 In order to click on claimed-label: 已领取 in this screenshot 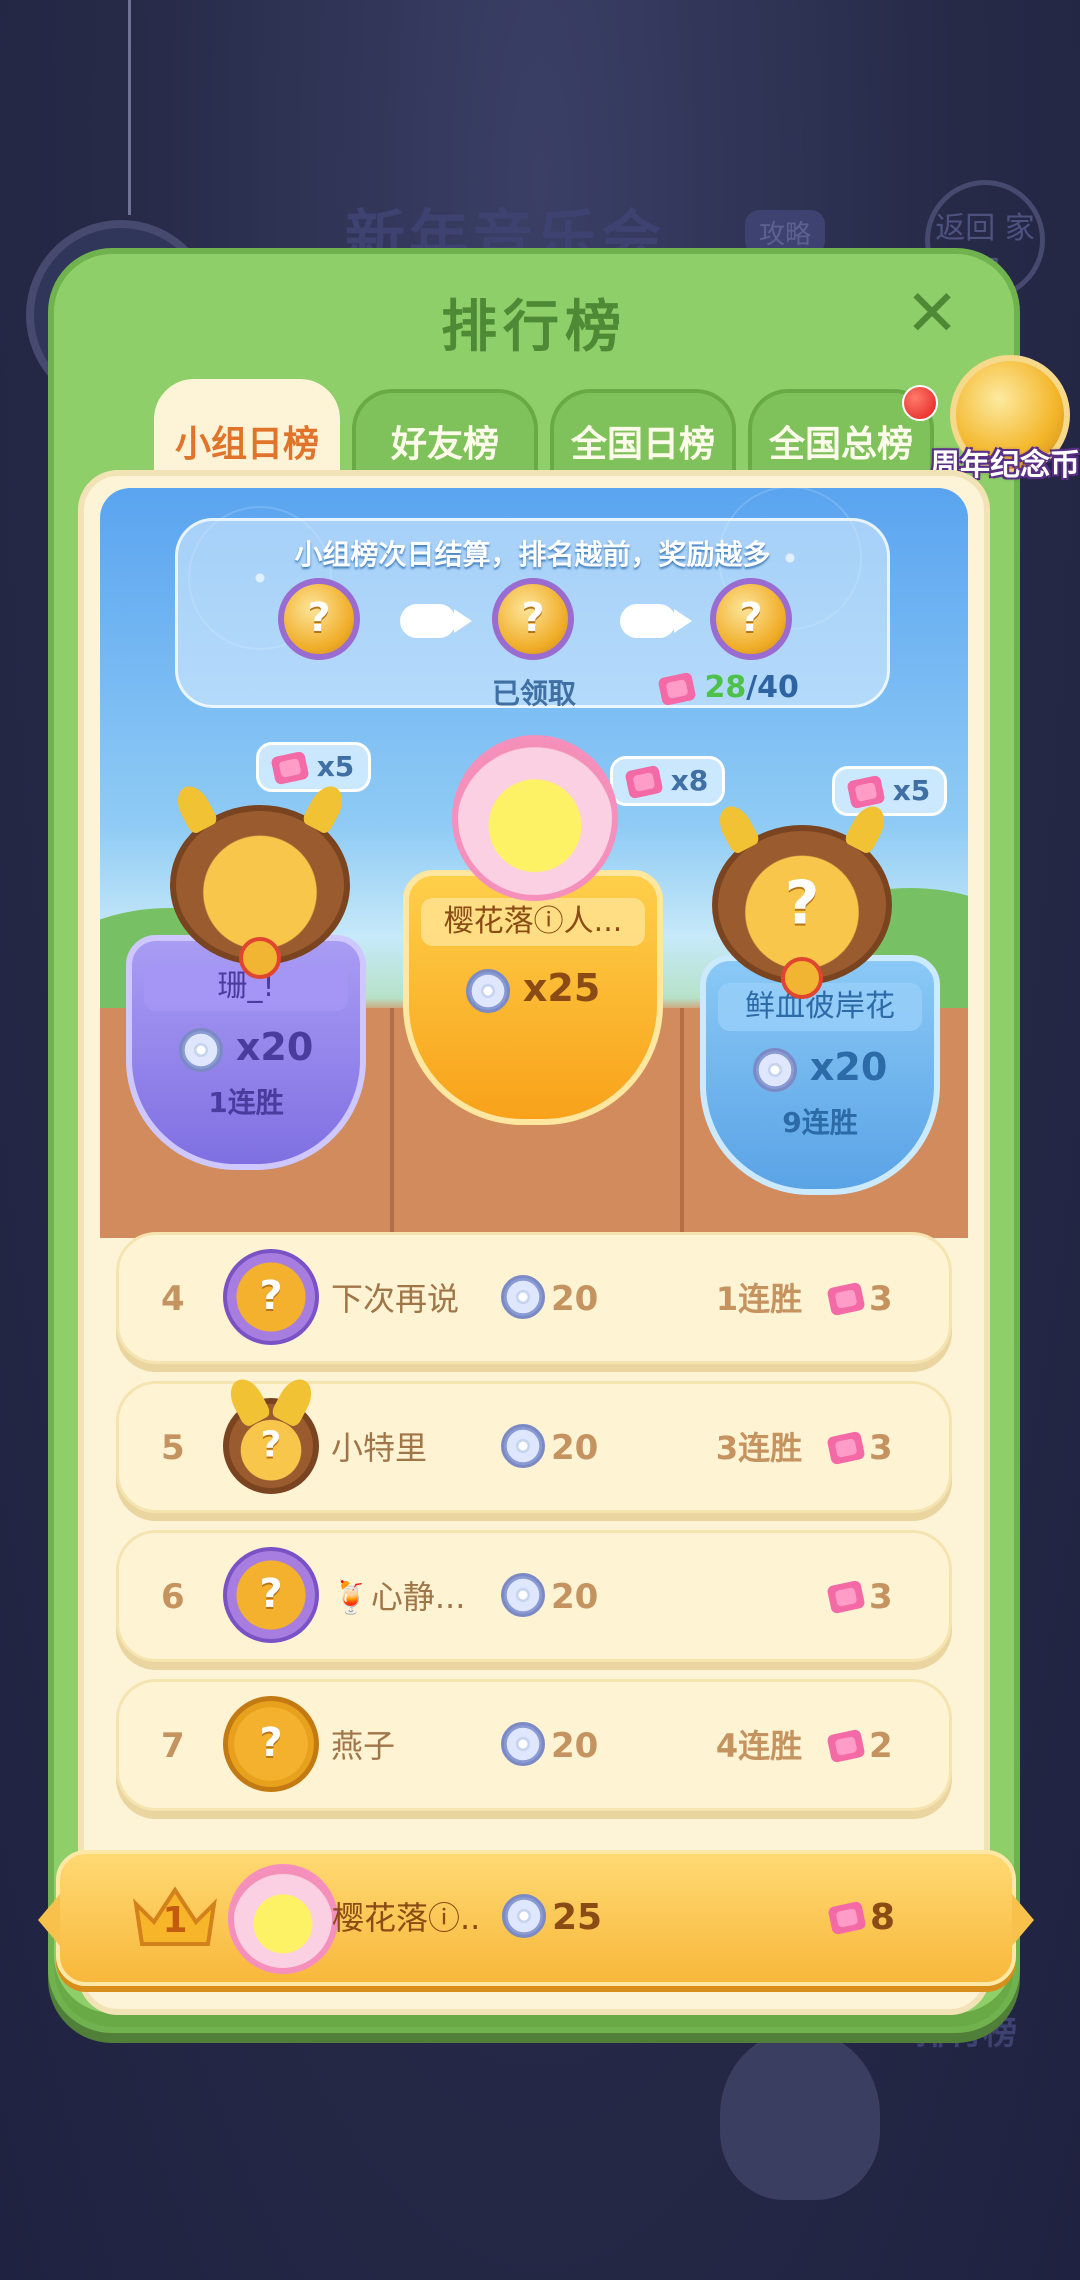, I will do `click(534, 693)`.